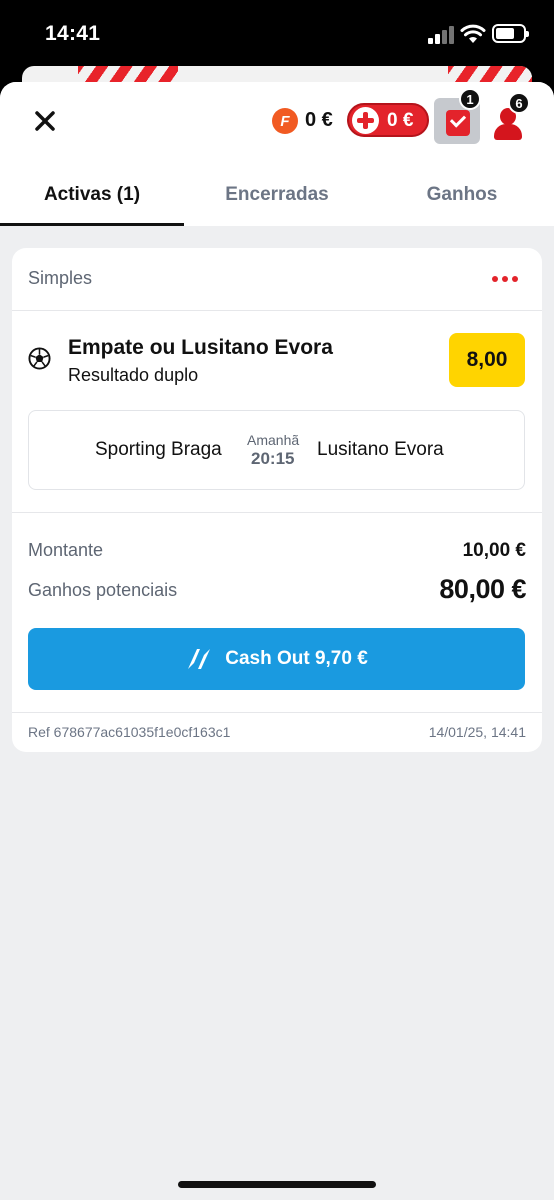 This screenshot has height=1200, width=554. I want to click on status-time: 14:41, so click(73, 33).